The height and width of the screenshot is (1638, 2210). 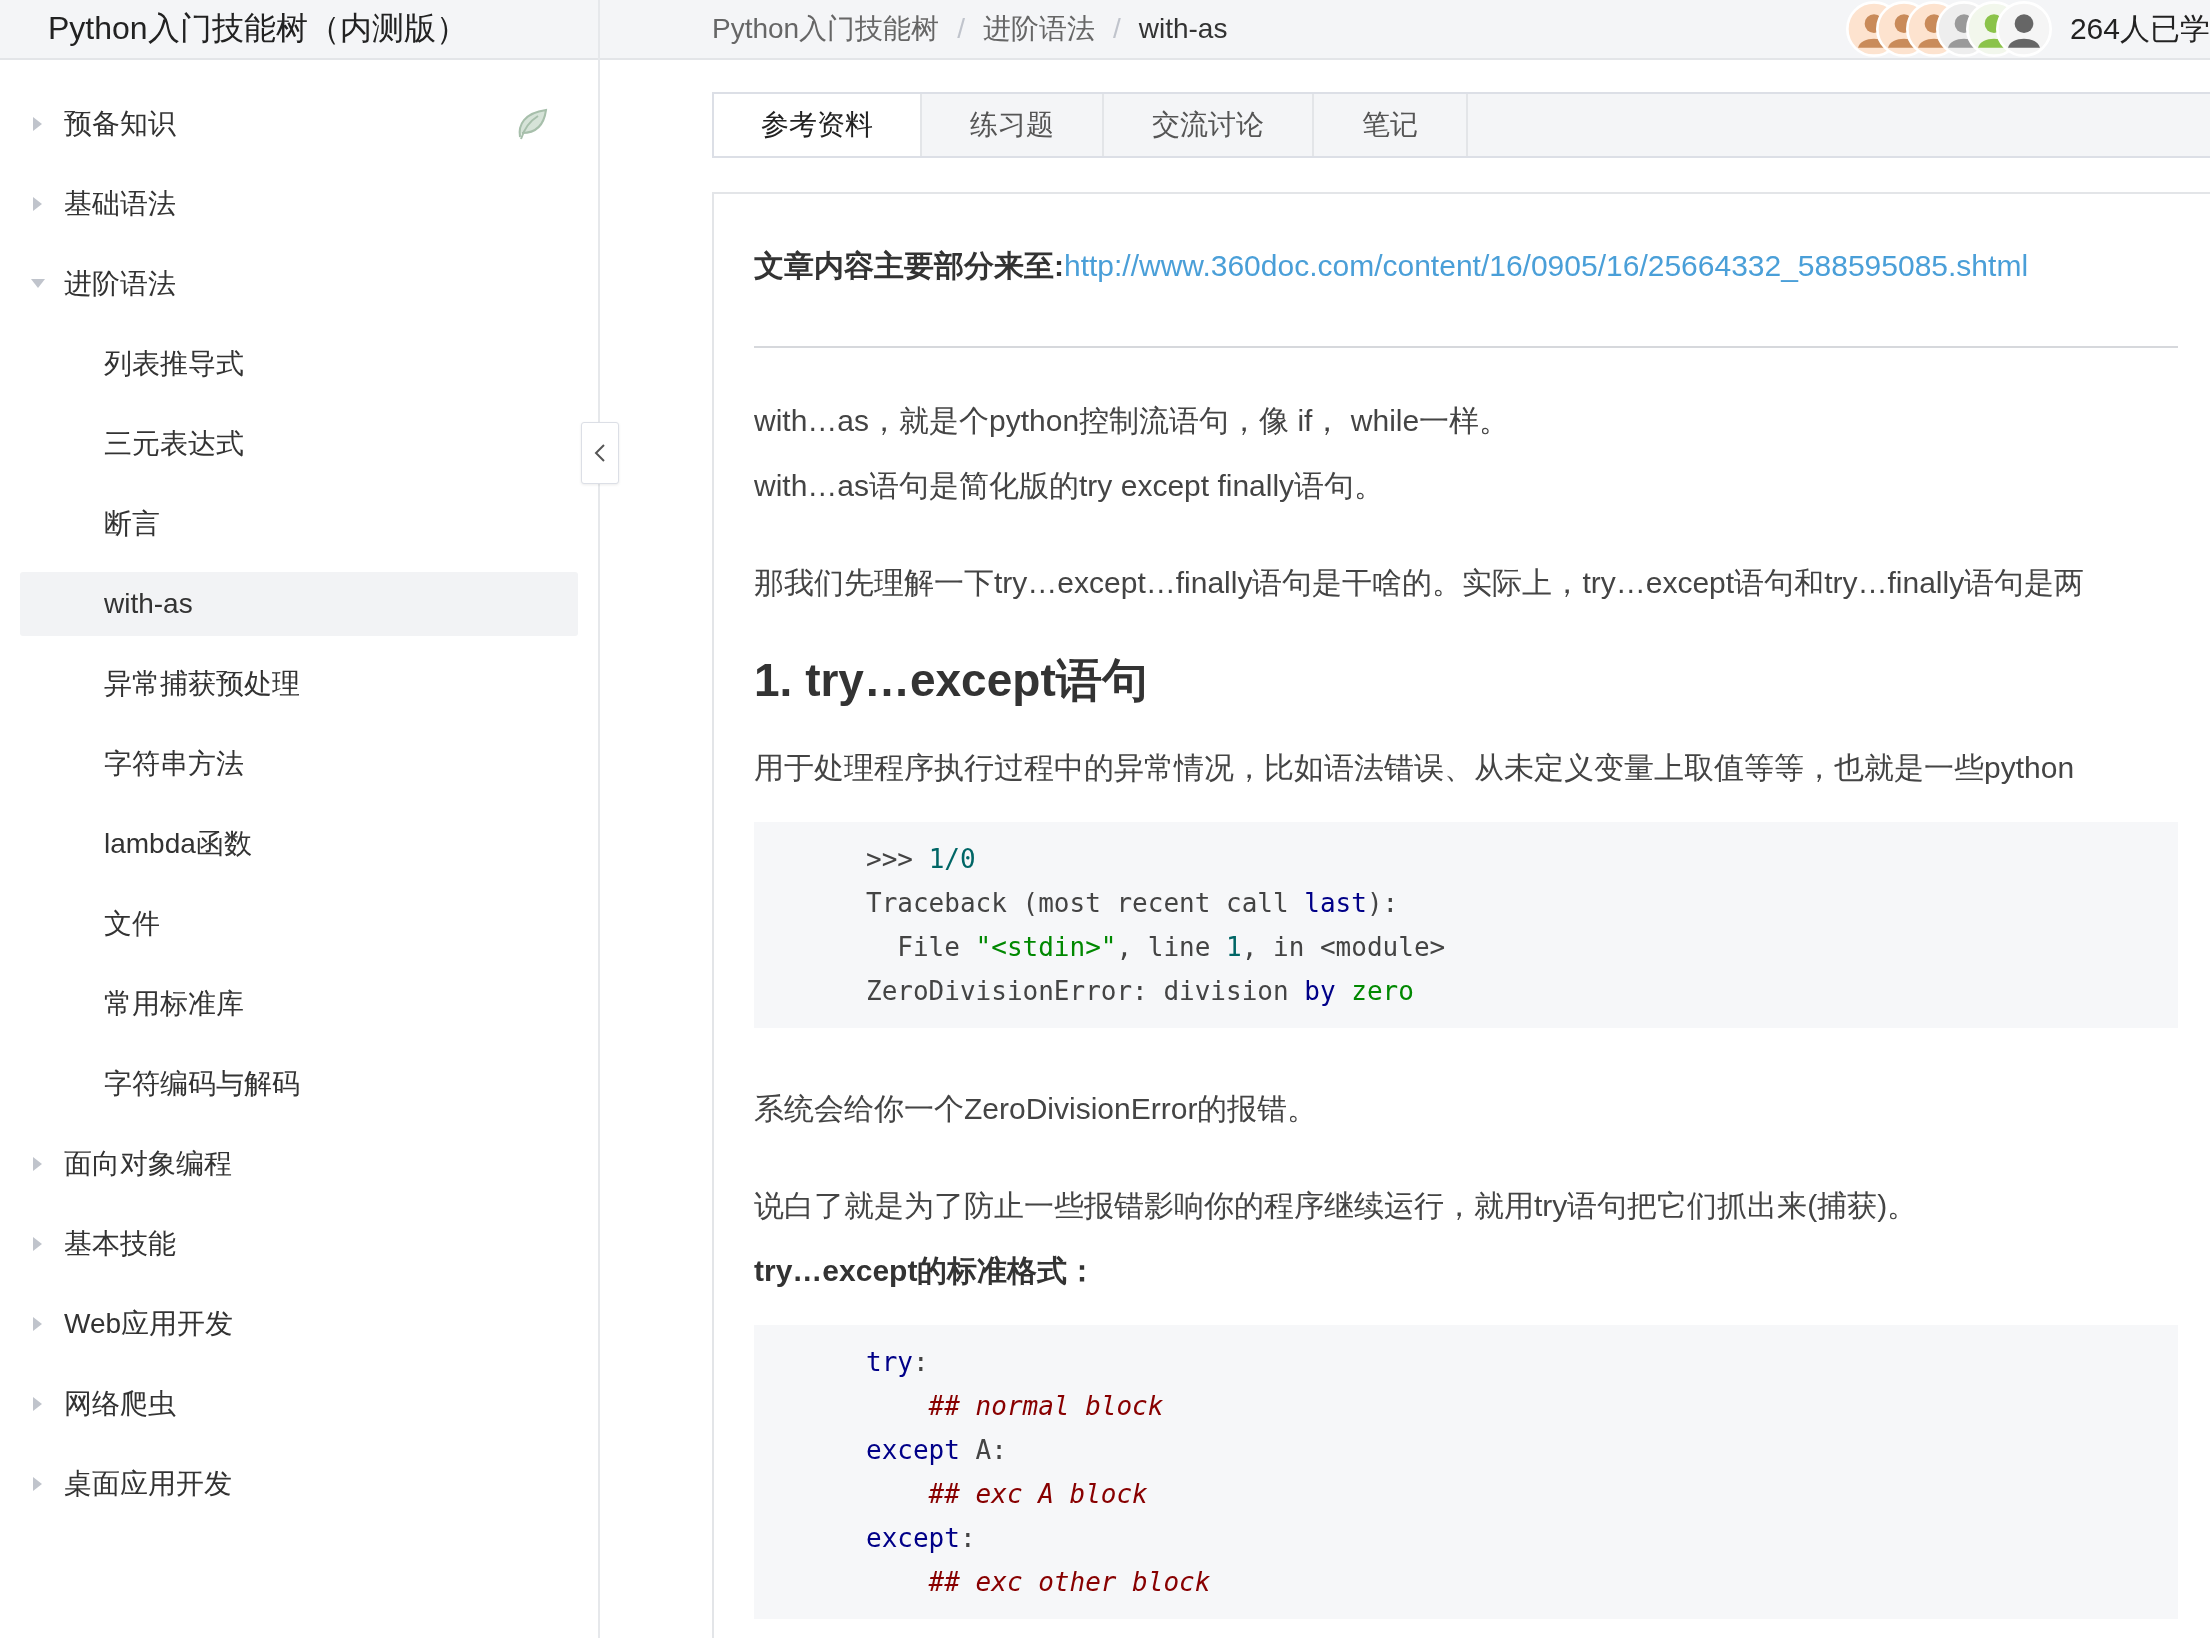 What do you see at coordinates (921, 859) in the screenshot?
I see `code-line: >>> 1/0` at bounding box center [921, 859].